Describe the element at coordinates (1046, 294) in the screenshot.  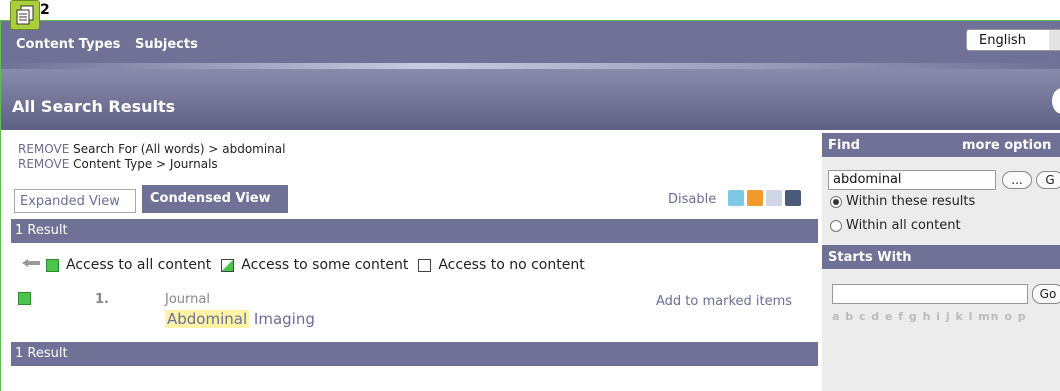
I see `starts-with-go-button: Go` at that location.